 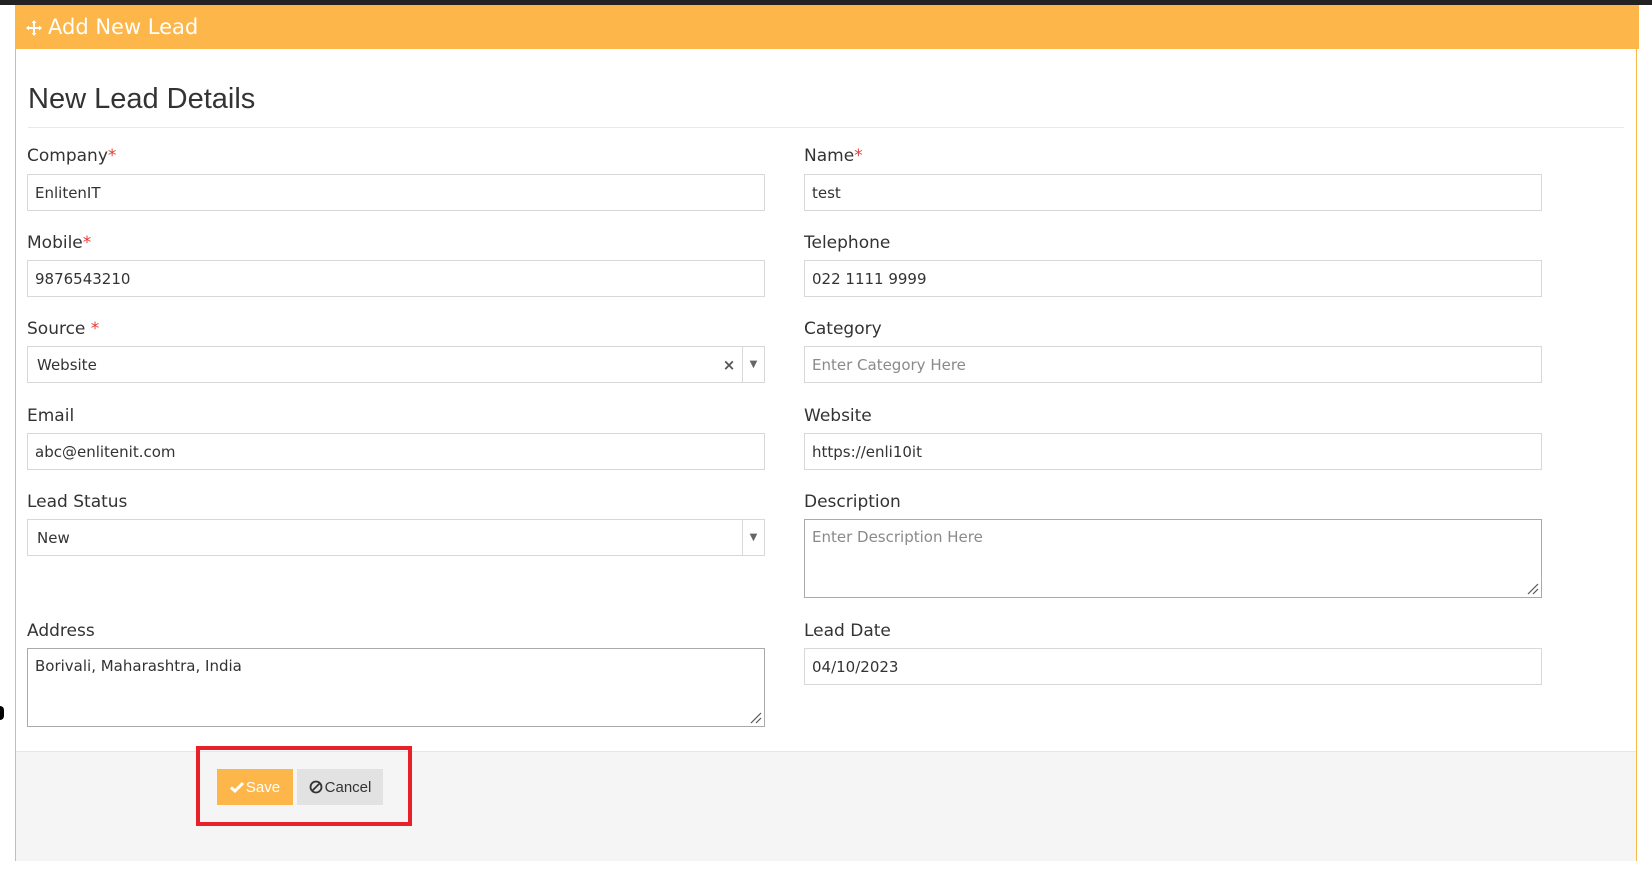 I want to click on source-select: Website × ▼, so click(x=396, y=364).